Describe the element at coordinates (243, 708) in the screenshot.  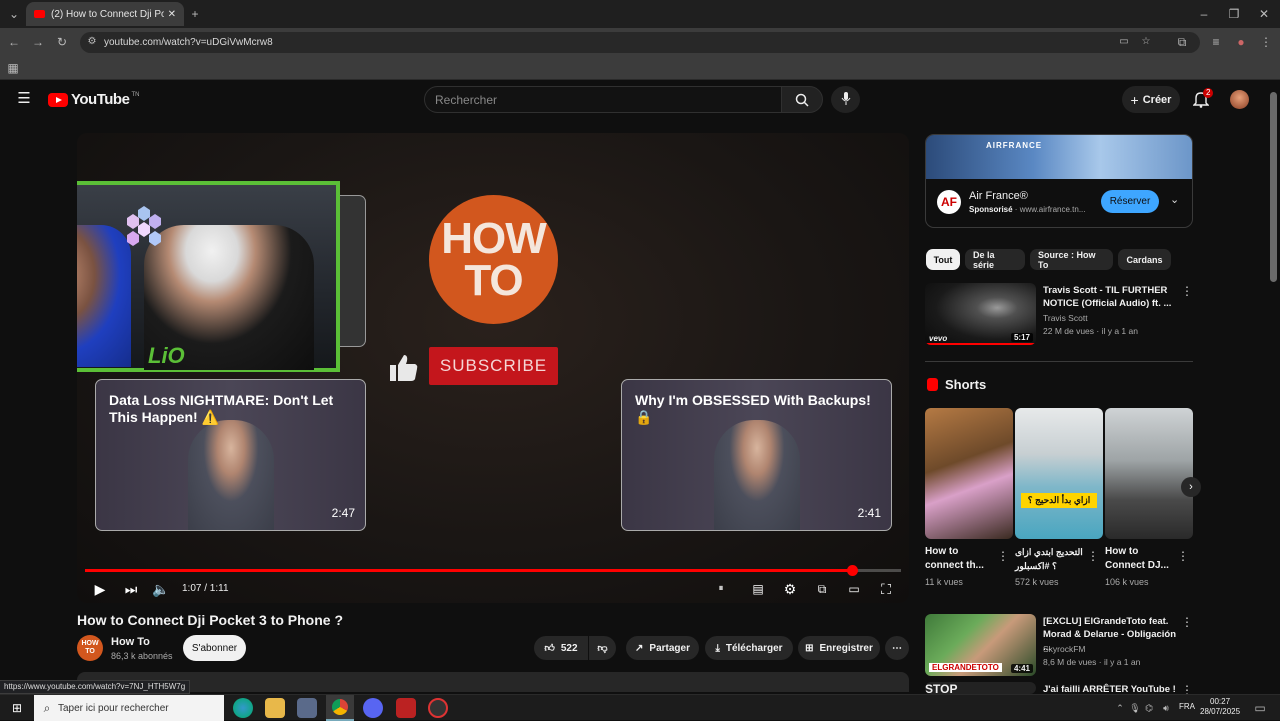
I see `edge-browser-icon` at that location.